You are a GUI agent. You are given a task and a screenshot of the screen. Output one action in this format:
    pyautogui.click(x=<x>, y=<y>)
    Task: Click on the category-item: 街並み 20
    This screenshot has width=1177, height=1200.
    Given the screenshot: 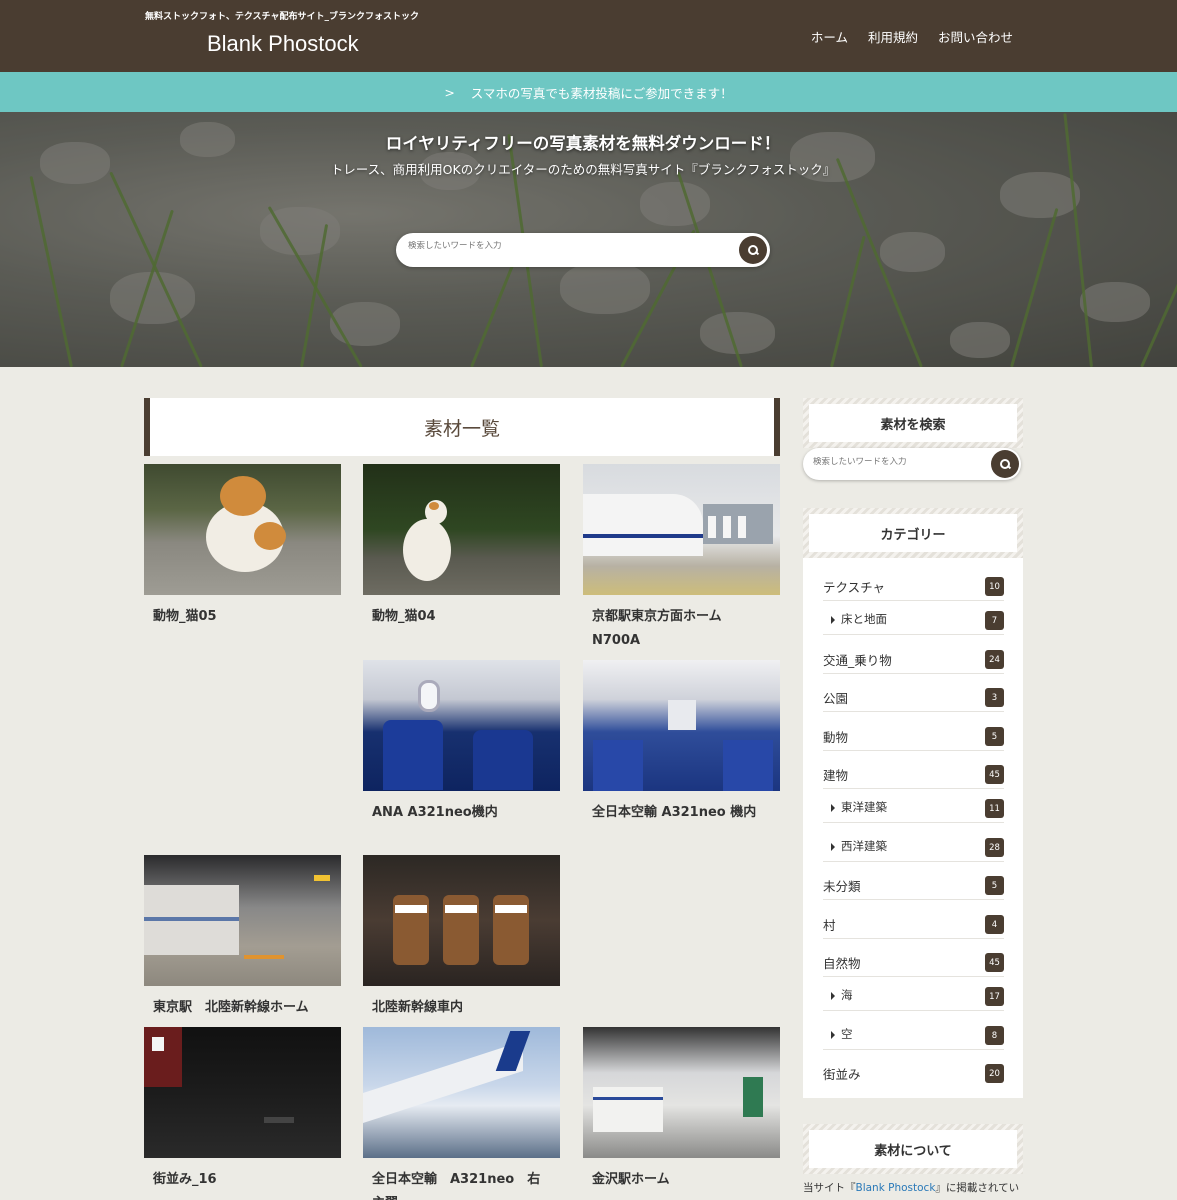 What is the action you would take?
    pyautogui.click(x=913, y=1069)
    